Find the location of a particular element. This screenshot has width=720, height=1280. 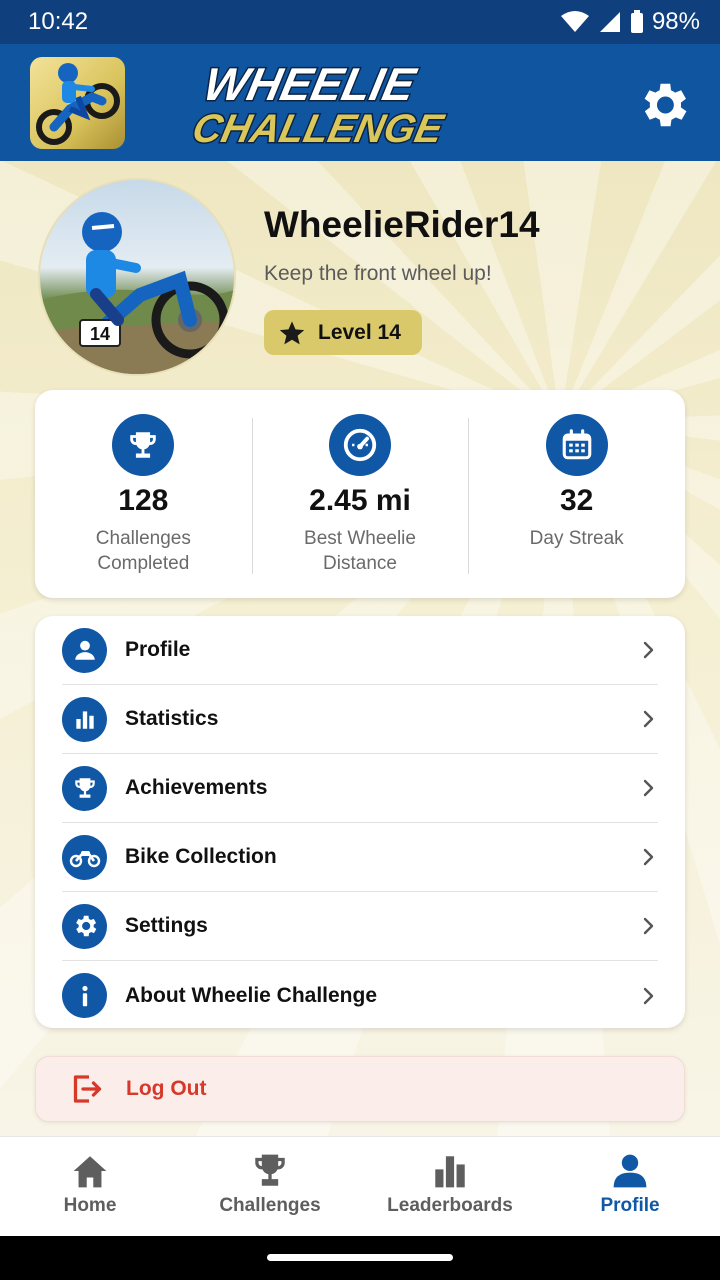

menu-item-label: Bike Collection is located at coordinates (201, 856).